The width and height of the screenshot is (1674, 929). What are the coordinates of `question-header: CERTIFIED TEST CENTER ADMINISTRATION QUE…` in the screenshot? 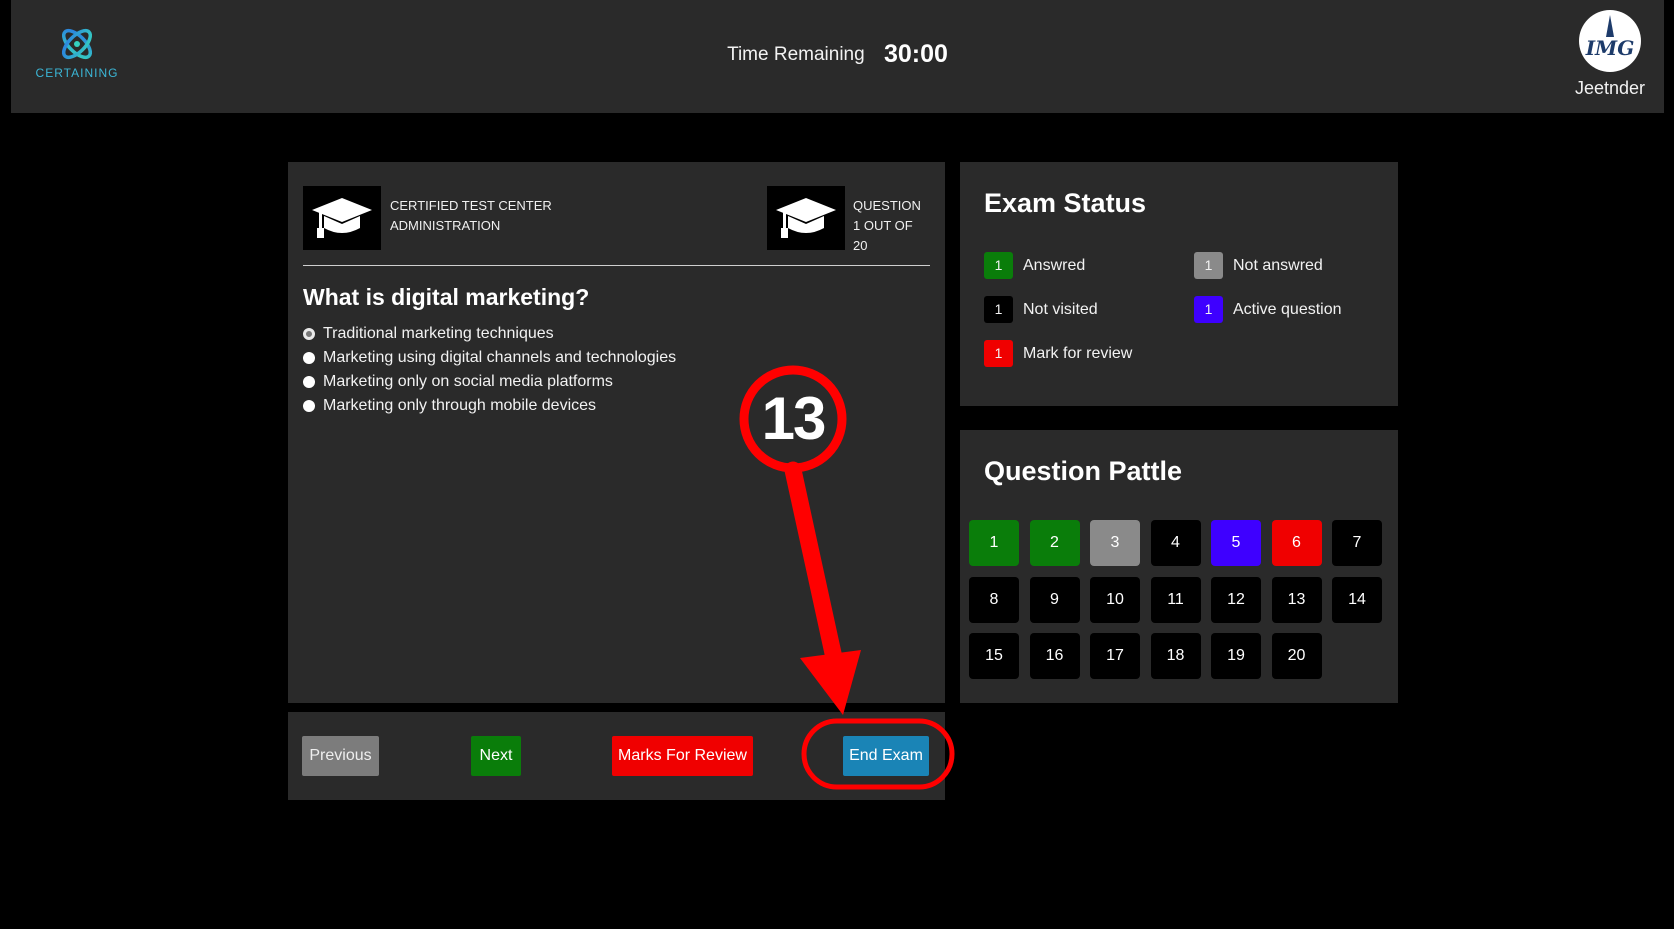 It's located at (616, 226).